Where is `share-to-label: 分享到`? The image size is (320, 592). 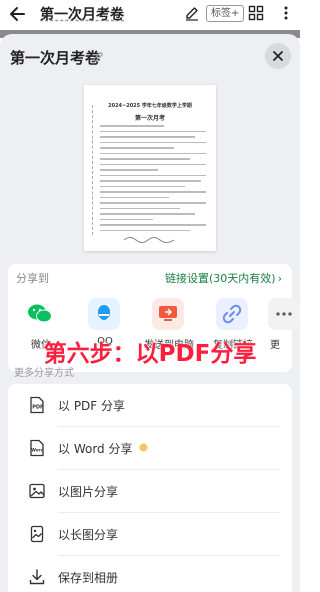 share-to-label: 分享到 is located at coordinates (32, 278).